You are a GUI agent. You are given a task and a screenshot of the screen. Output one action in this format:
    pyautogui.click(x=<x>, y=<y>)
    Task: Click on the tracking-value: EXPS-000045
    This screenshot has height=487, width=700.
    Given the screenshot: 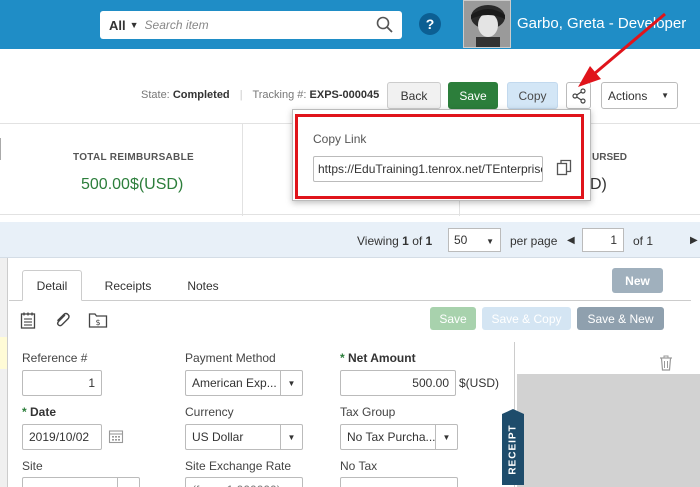 What is the action you would take?
    pyautogui.click(x=344, y=95)
    